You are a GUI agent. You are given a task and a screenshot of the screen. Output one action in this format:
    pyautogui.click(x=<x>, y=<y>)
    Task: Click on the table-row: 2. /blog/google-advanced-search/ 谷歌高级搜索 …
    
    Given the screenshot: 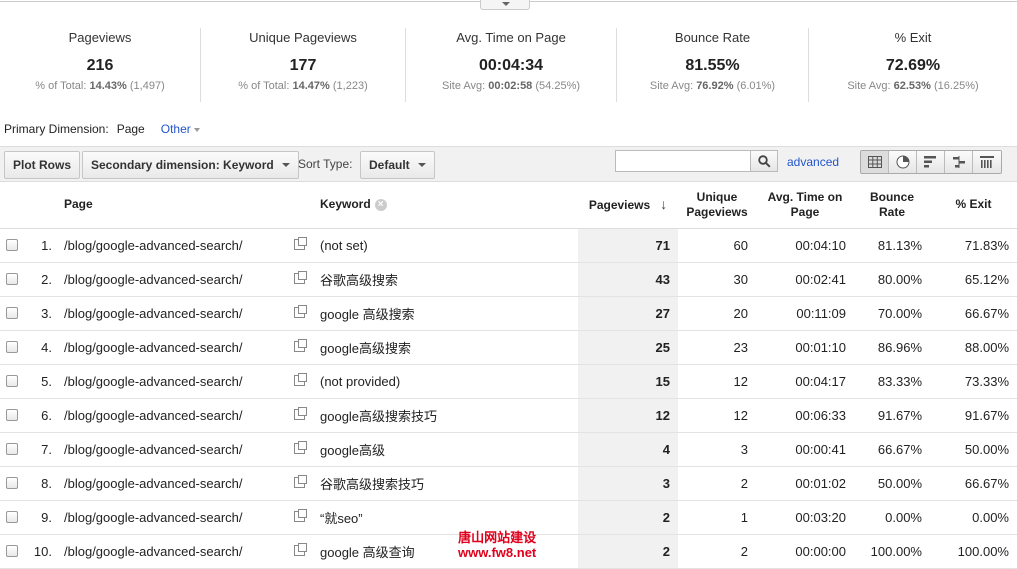 What is the action you would take?
    pyautogui.click(x=508, y=279)
    